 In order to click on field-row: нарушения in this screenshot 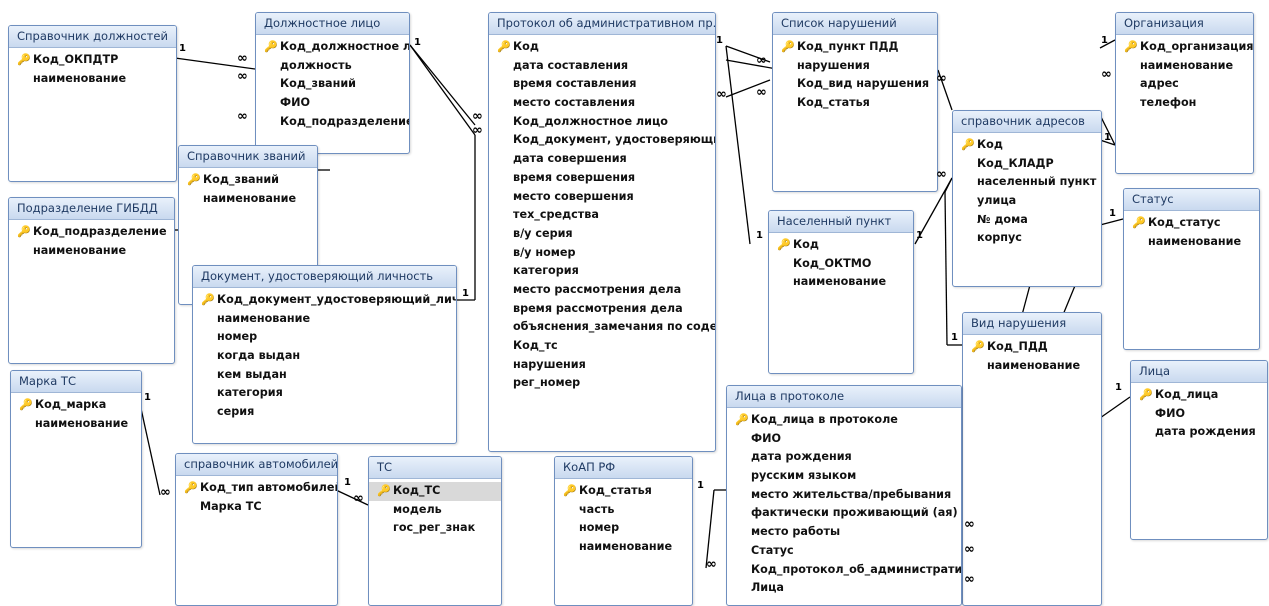, I will do `click(602, 365)`.